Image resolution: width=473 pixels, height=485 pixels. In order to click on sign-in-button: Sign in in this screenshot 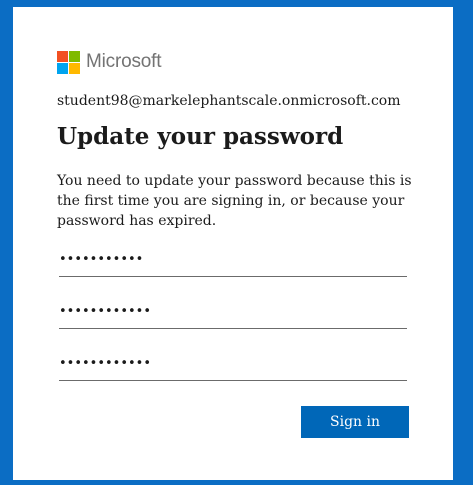, I will do `click(355, 422)`.